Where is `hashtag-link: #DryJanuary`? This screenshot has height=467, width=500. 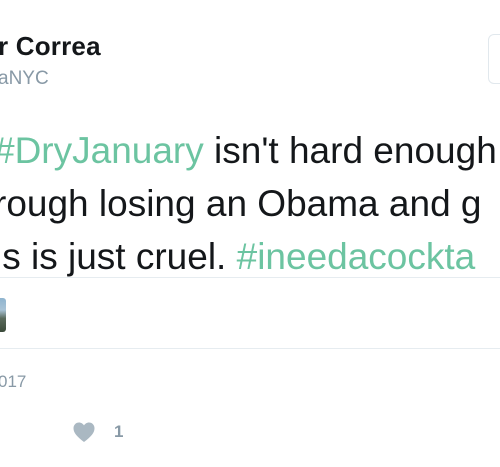
hashtag-link: #DryJanuary is located at coordinates (102, 150).